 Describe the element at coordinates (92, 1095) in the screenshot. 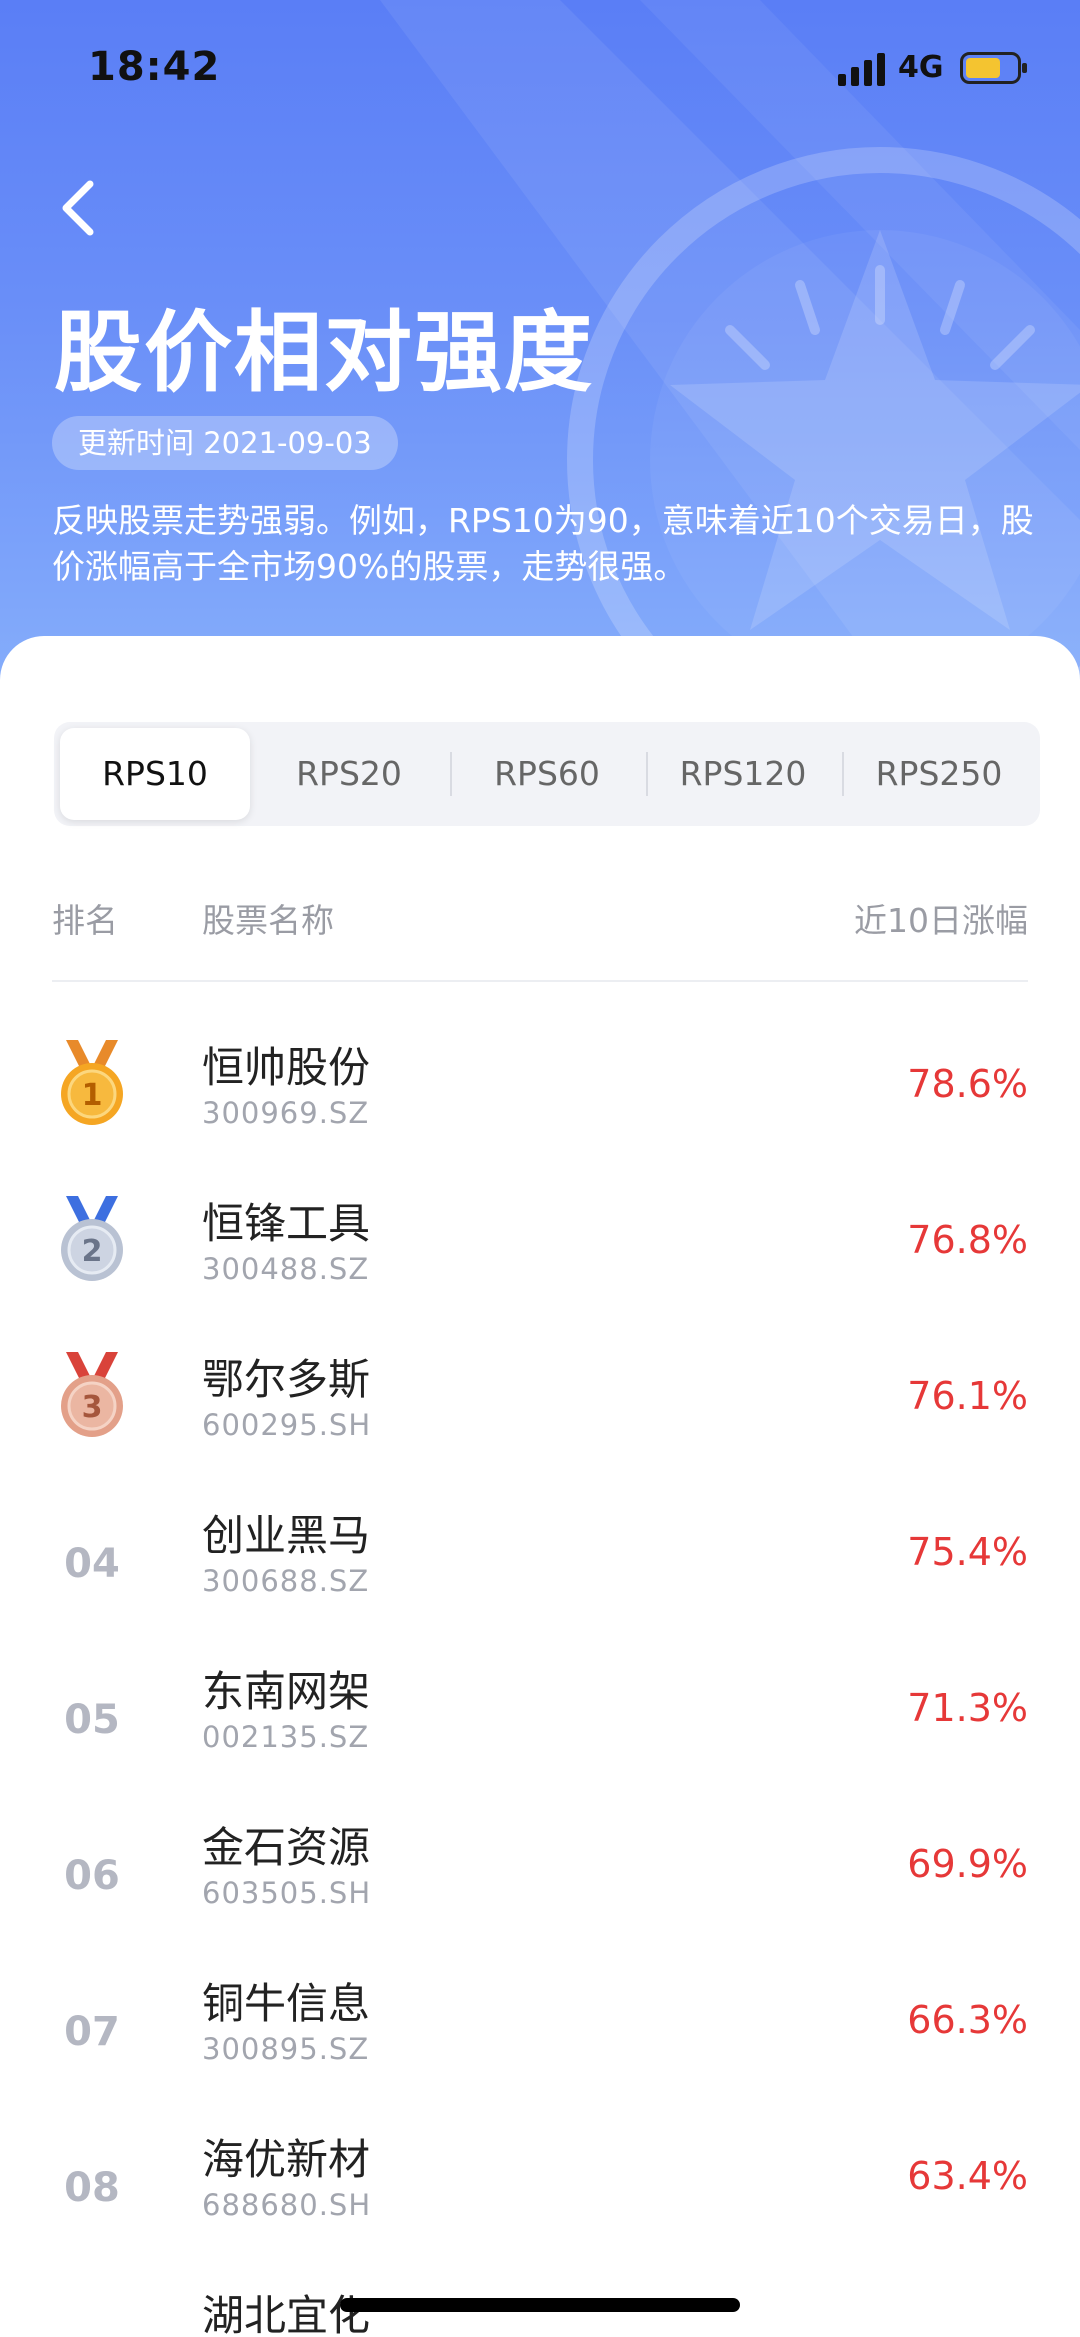

I see `medal-number: 1` at that location.